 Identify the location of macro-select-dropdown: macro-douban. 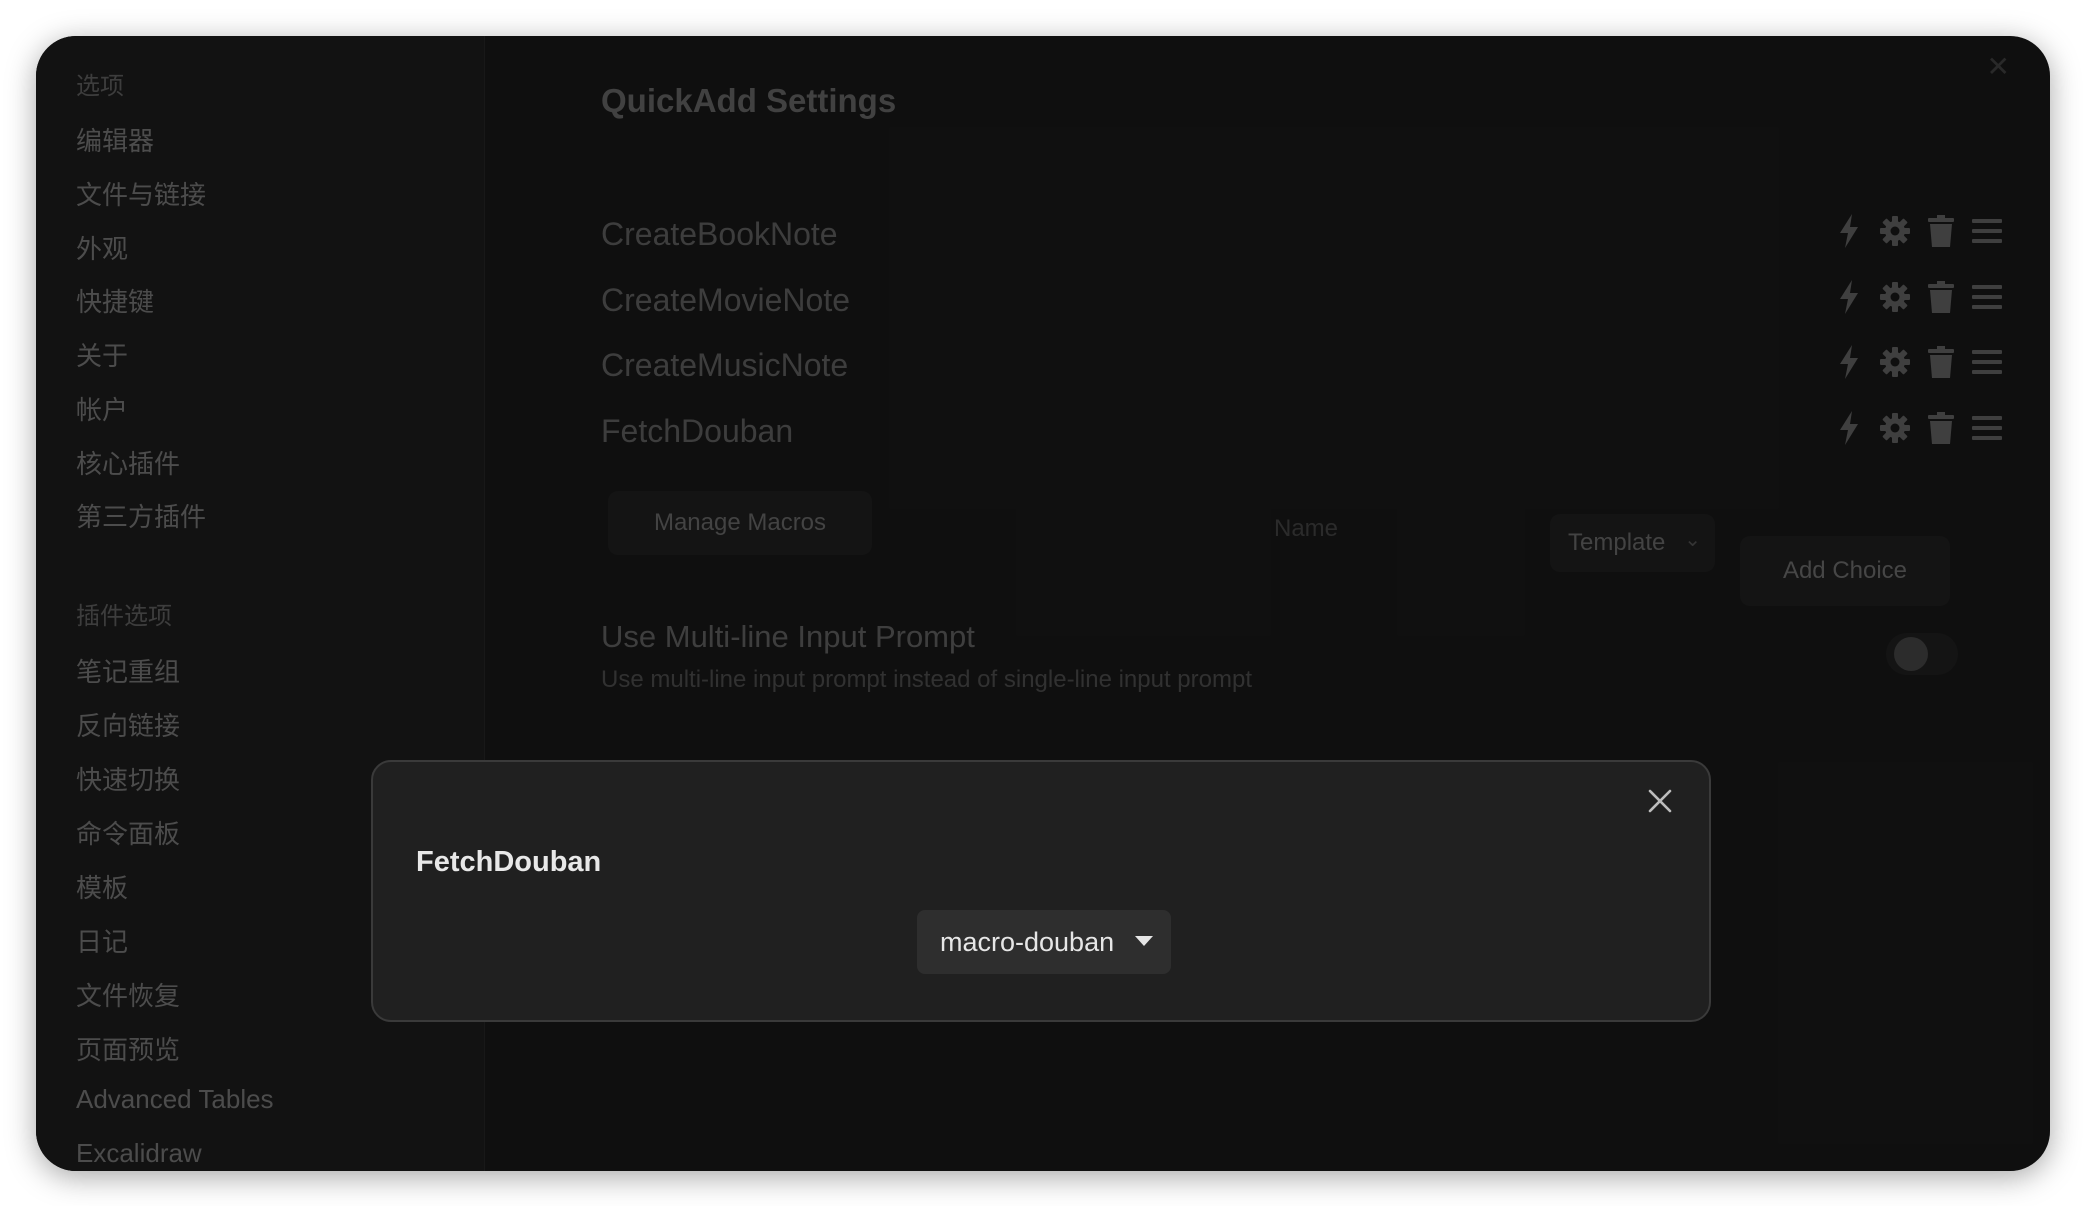
(1044, 942).